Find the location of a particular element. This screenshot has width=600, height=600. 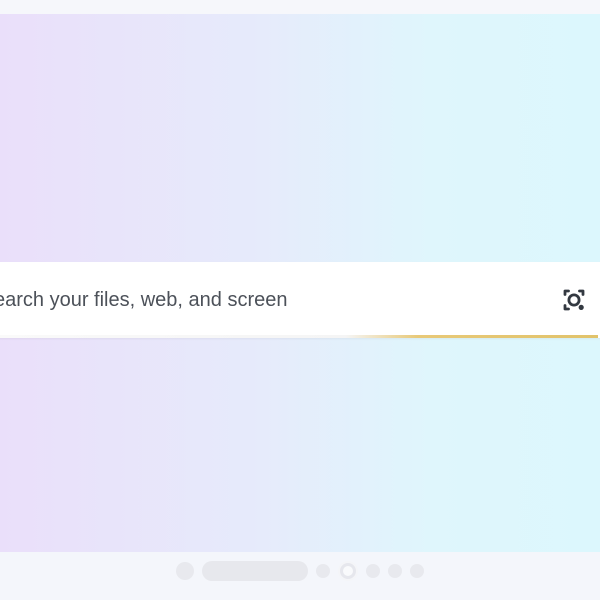

google-lens-icon is located at coordinates (574, 300).